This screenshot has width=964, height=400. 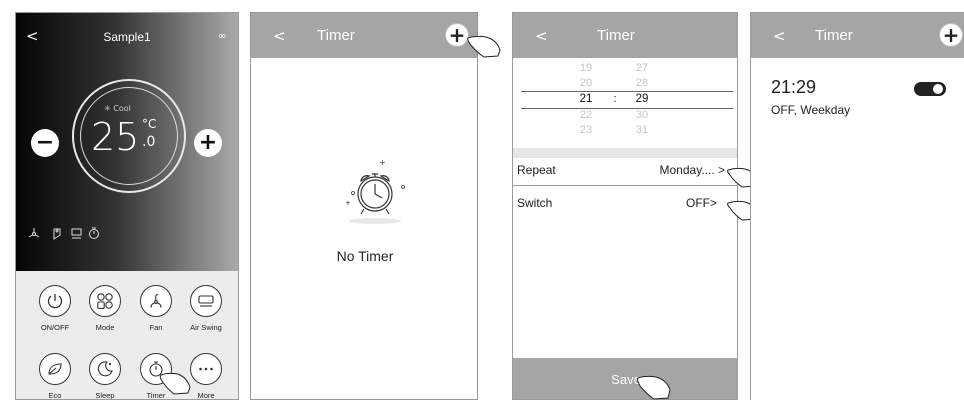 I want to click on sleep-button, so click(x=105, y=369).